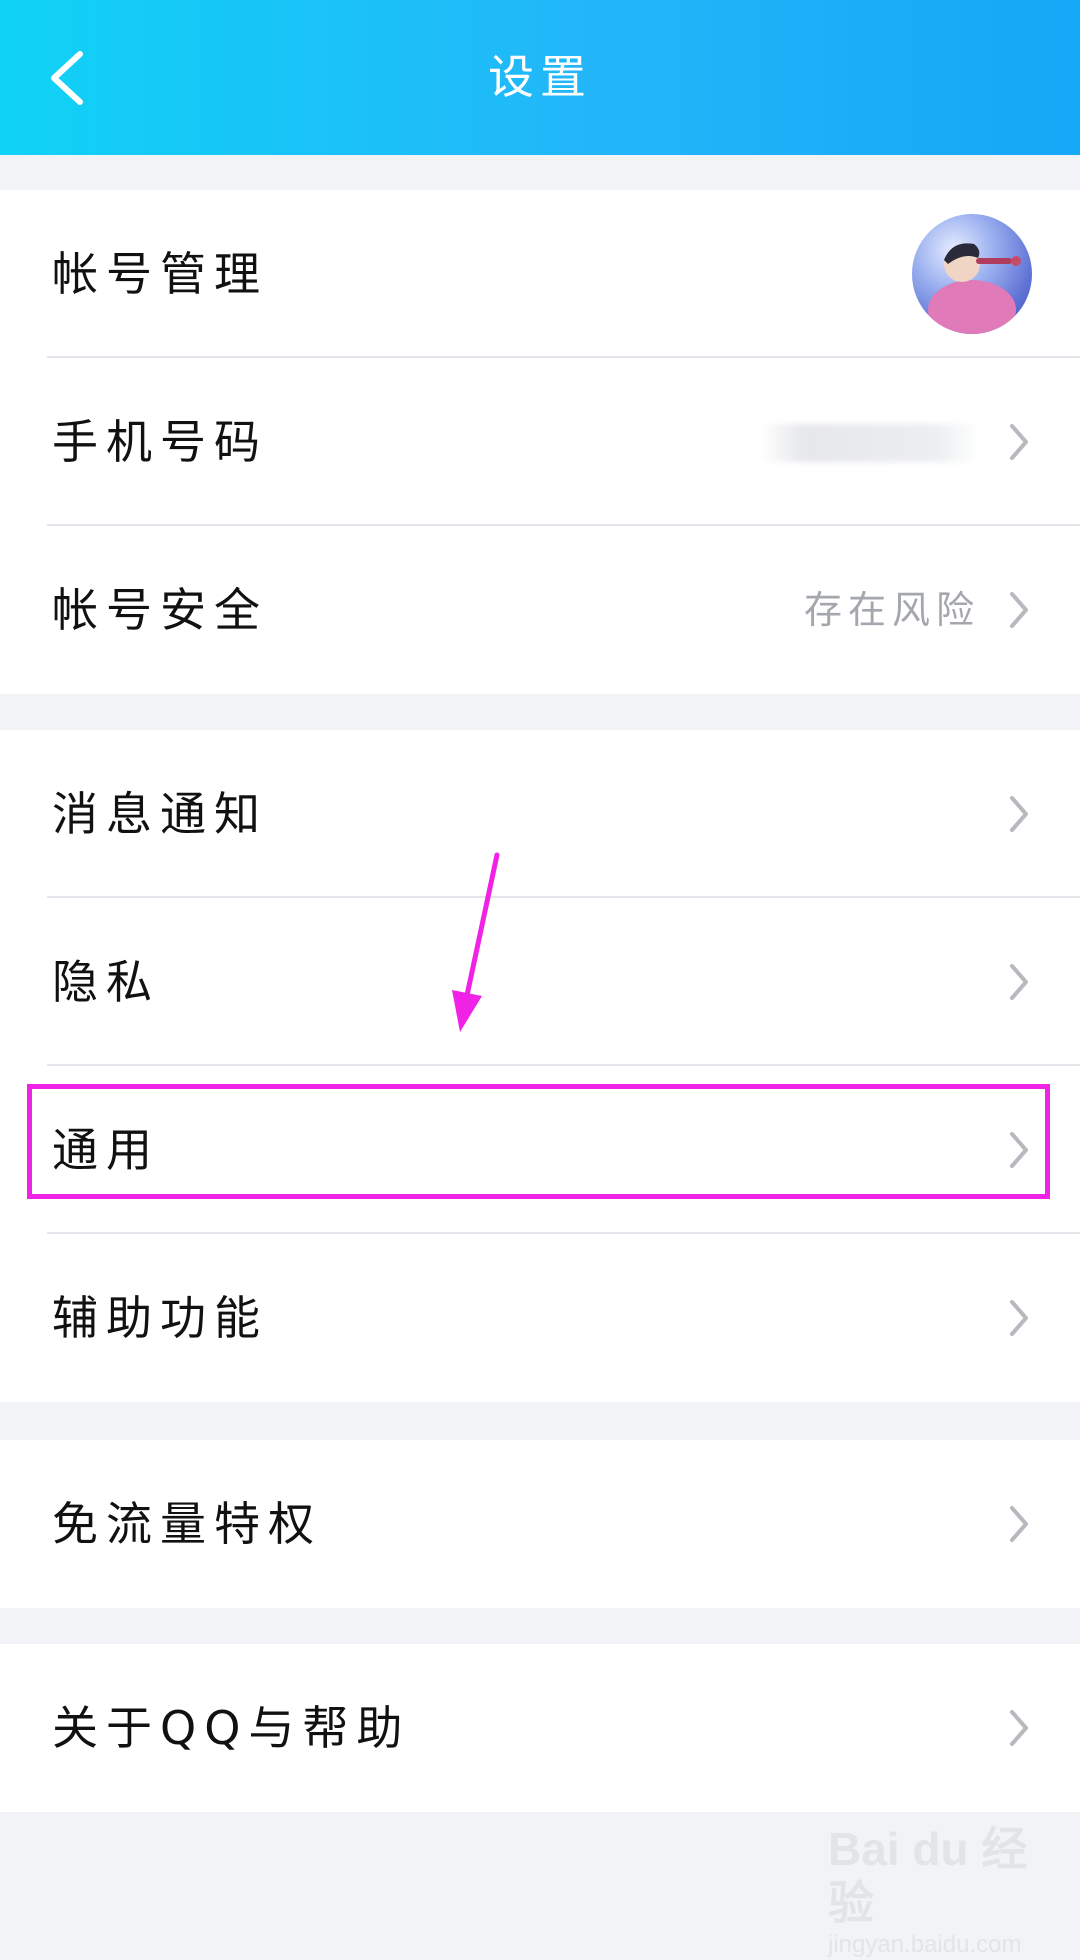 This screenshot has width=1080, height=1960. Describe the element at coordinates (160, 1318) in the screenshot. I see `settings-item-label: 辅助功能` at that location.